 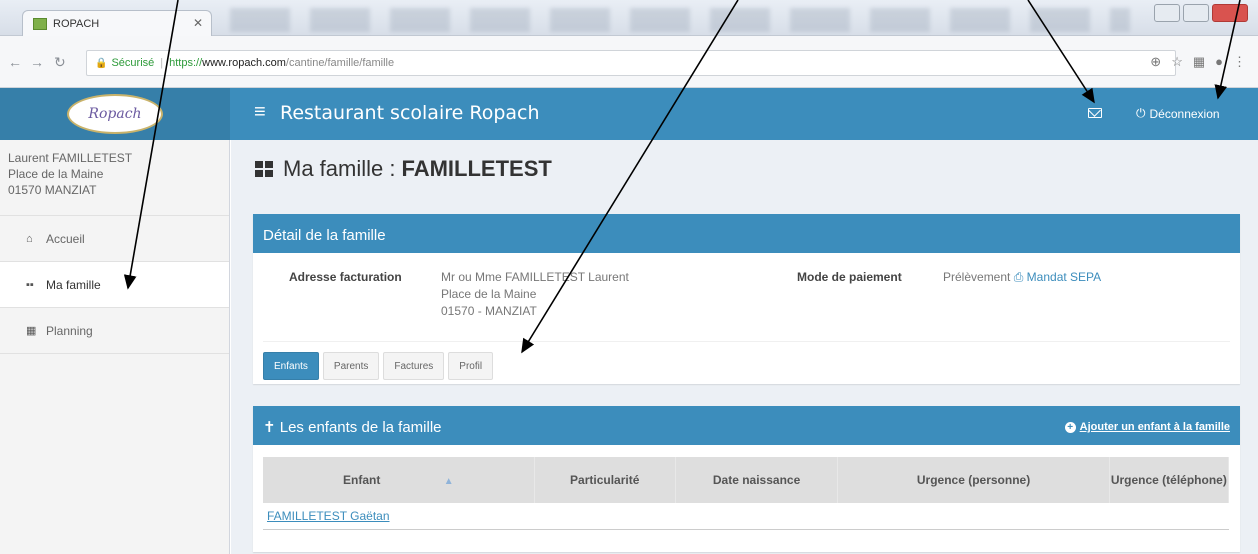 I want to click on logout-button: ⏻ Déconnexion, so click(x=1178, y=113).